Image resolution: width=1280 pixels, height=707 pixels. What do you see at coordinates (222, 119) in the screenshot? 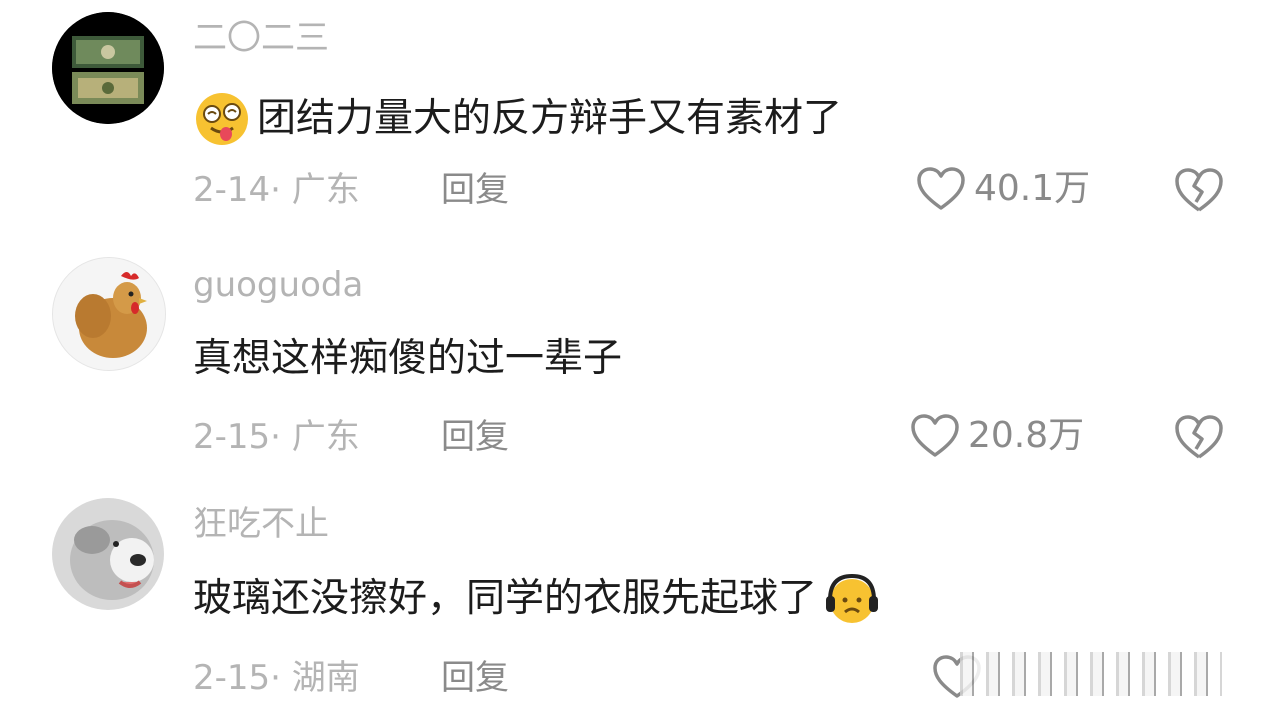
I see `dizzy-tongue-emoji-icon` at bounding box center [222, 119].